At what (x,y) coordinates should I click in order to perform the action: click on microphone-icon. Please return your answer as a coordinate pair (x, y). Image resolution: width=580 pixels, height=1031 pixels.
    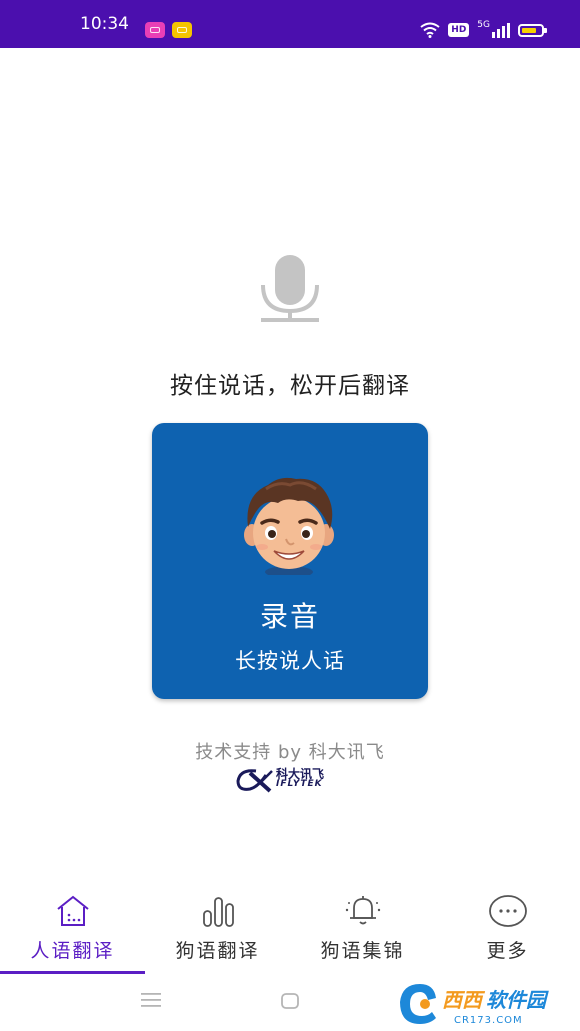
    Looking at the image, I should click on (290, 288).